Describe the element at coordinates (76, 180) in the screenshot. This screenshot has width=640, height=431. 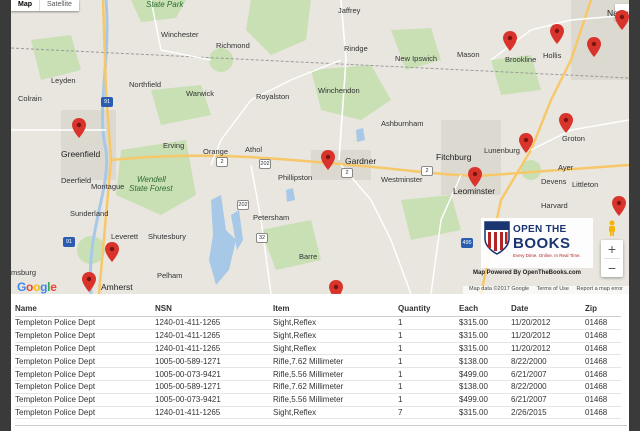
I see `map-label-deerfield: Deerfield` at that location.